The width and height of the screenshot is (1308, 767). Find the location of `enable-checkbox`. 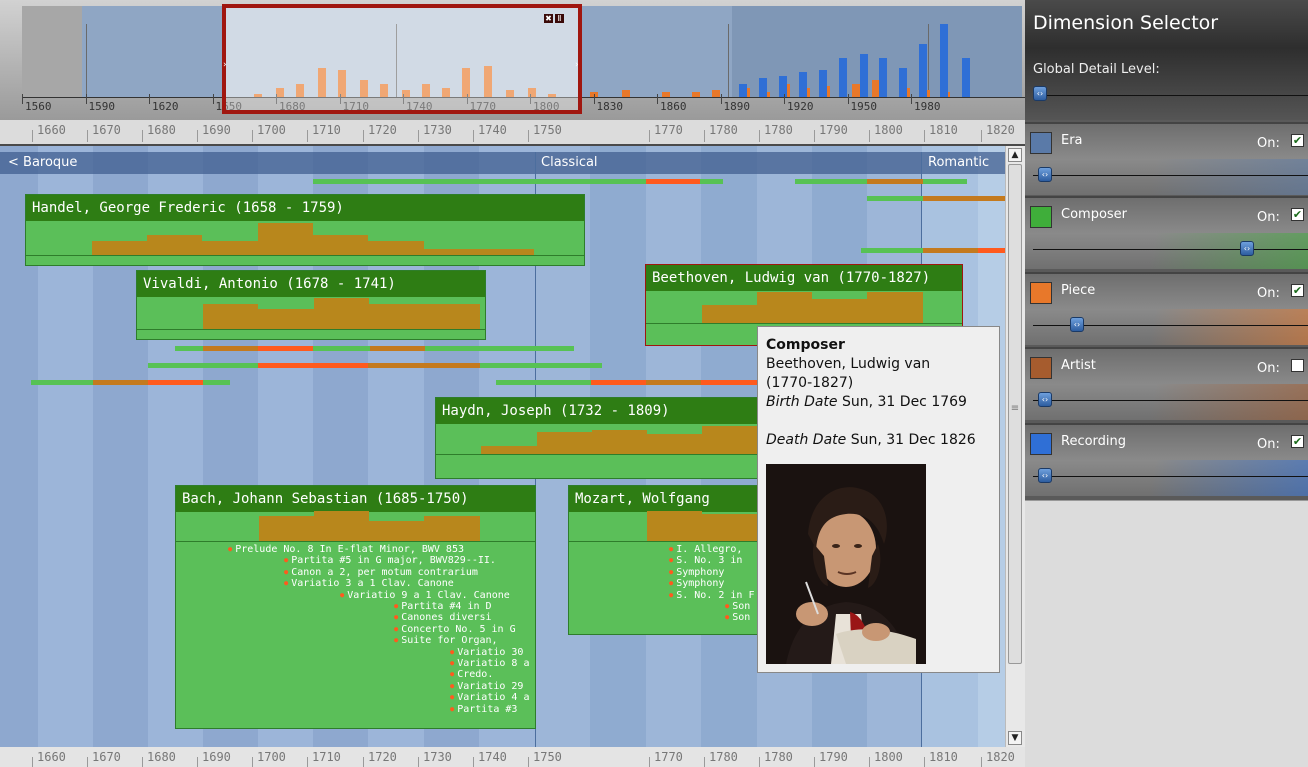

enable-checkbox is located at coordinates (1297, 365).